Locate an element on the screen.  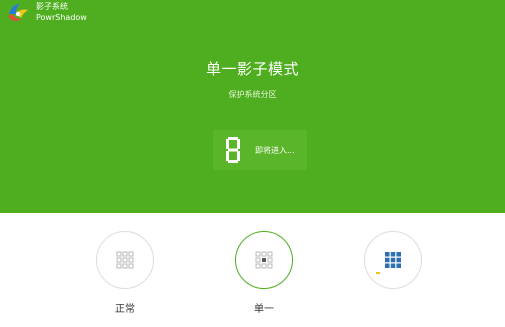
grid-center-icon is located at coordinates (264, 260).